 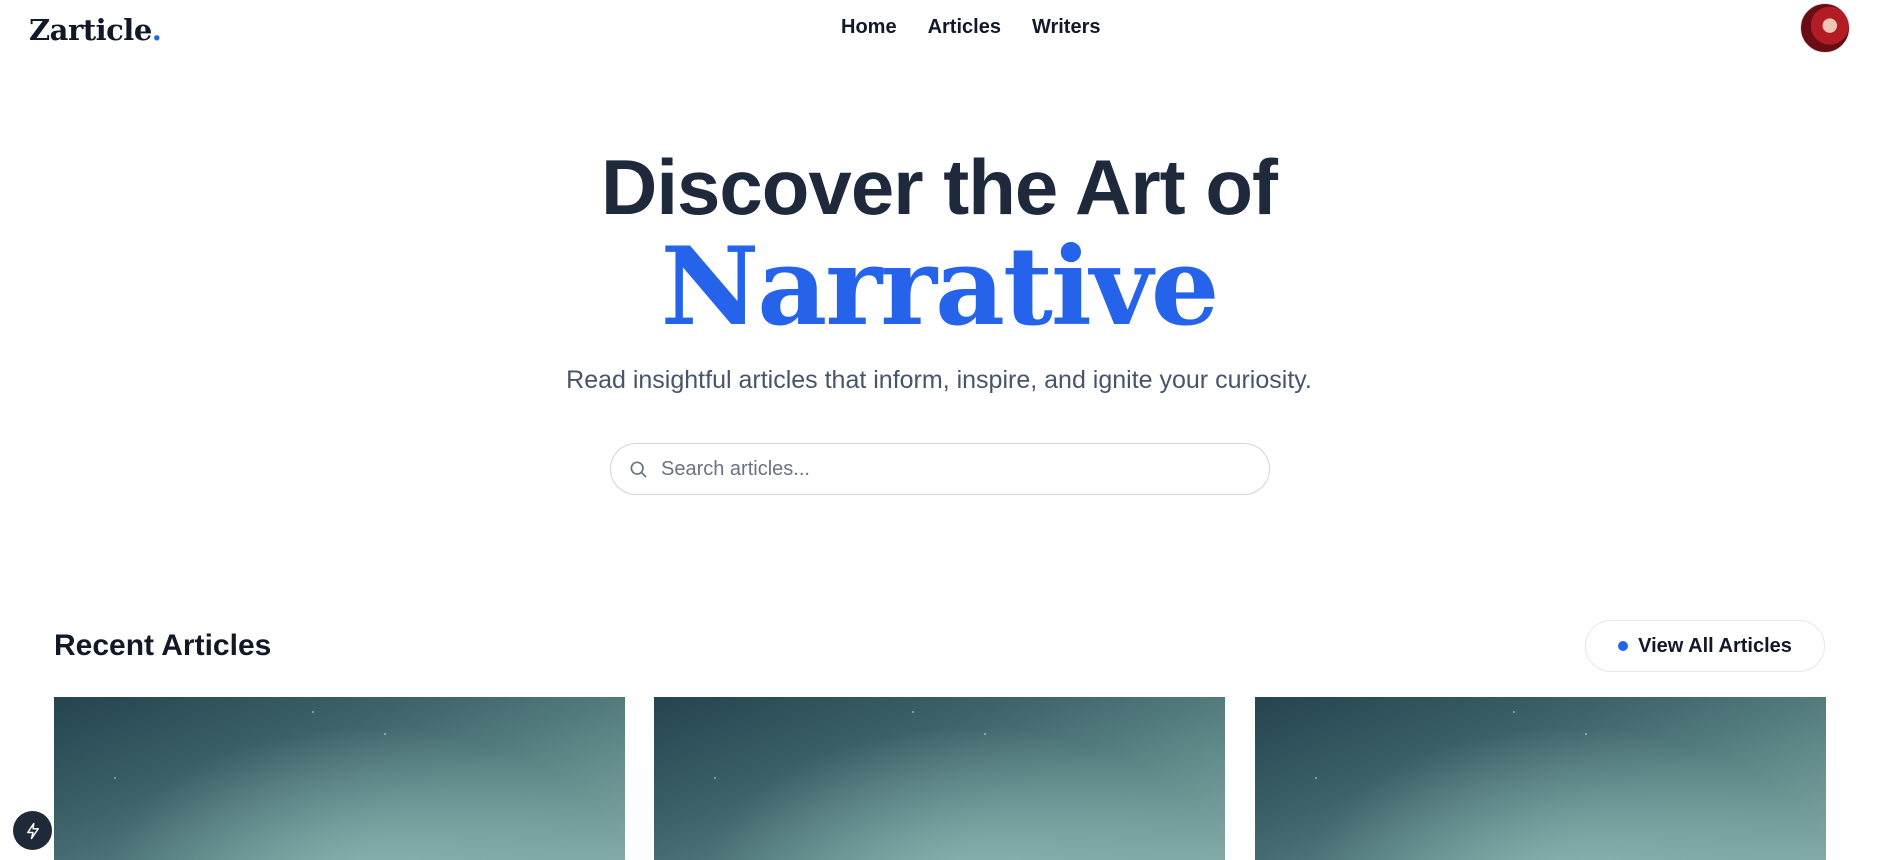 I want to click on view-all-articles-button: View All Articles, so click(x=1705, y=646).